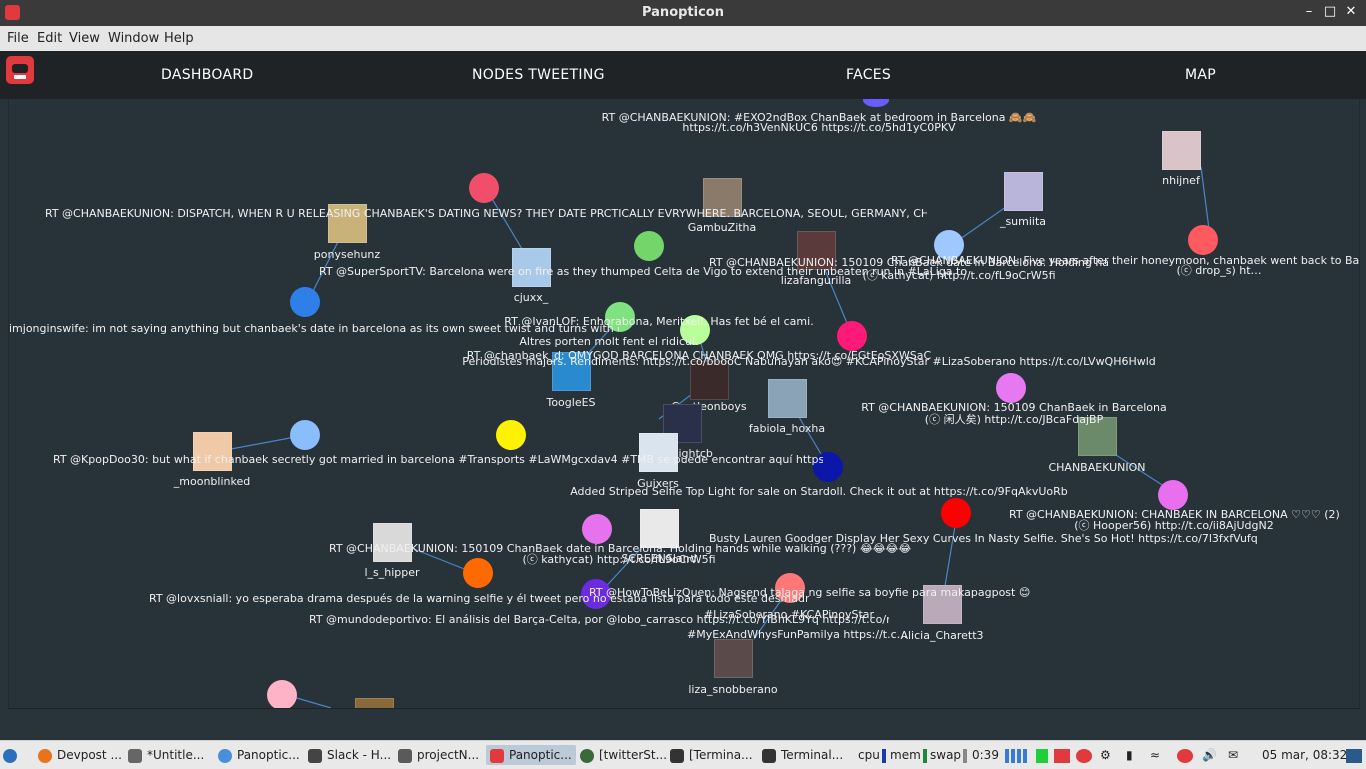  What do you see at coordinates (1014, 419) in the screenshot?
I see `tweet-text: (ⓒ 闲人矣) http://t.co/JBcaFdajBP` at bounding box center [1014, 419].